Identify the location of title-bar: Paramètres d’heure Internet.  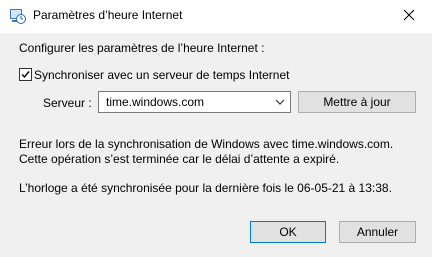
(216, 16).